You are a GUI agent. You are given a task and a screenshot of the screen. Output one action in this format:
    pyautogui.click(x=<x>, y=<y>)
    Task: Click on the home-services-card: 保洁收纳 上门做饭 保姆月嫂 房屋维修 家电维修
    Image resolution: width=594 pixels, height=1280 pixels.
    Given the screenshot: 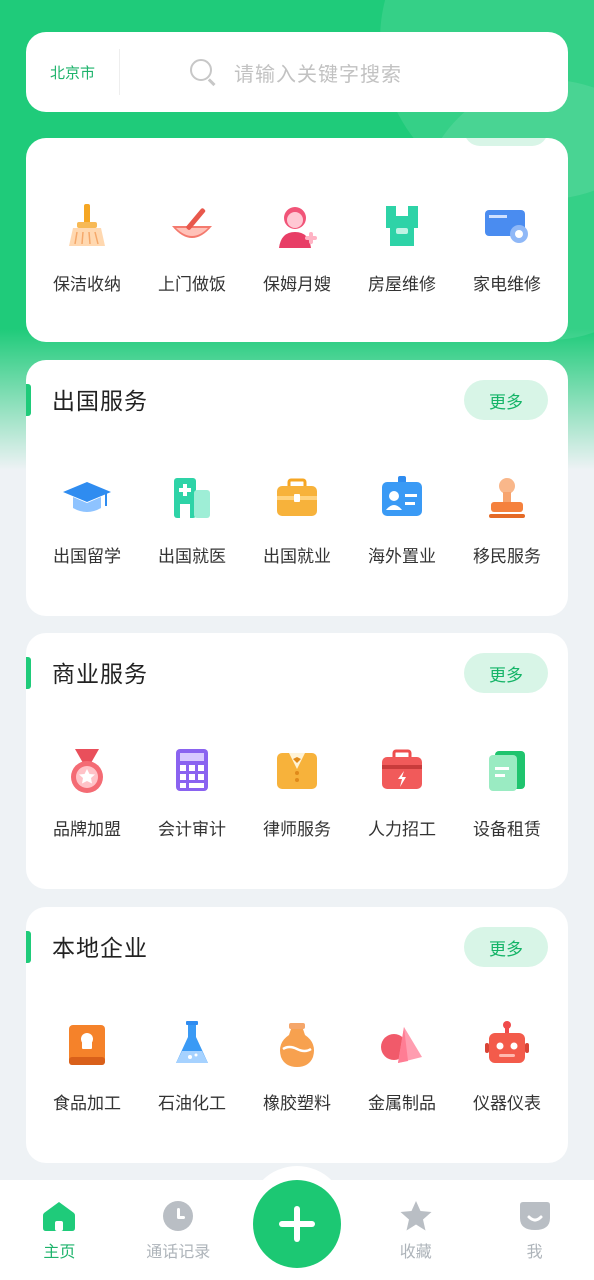 What is the action you would take?
    pyautogui.click(x=297, y=240)
    